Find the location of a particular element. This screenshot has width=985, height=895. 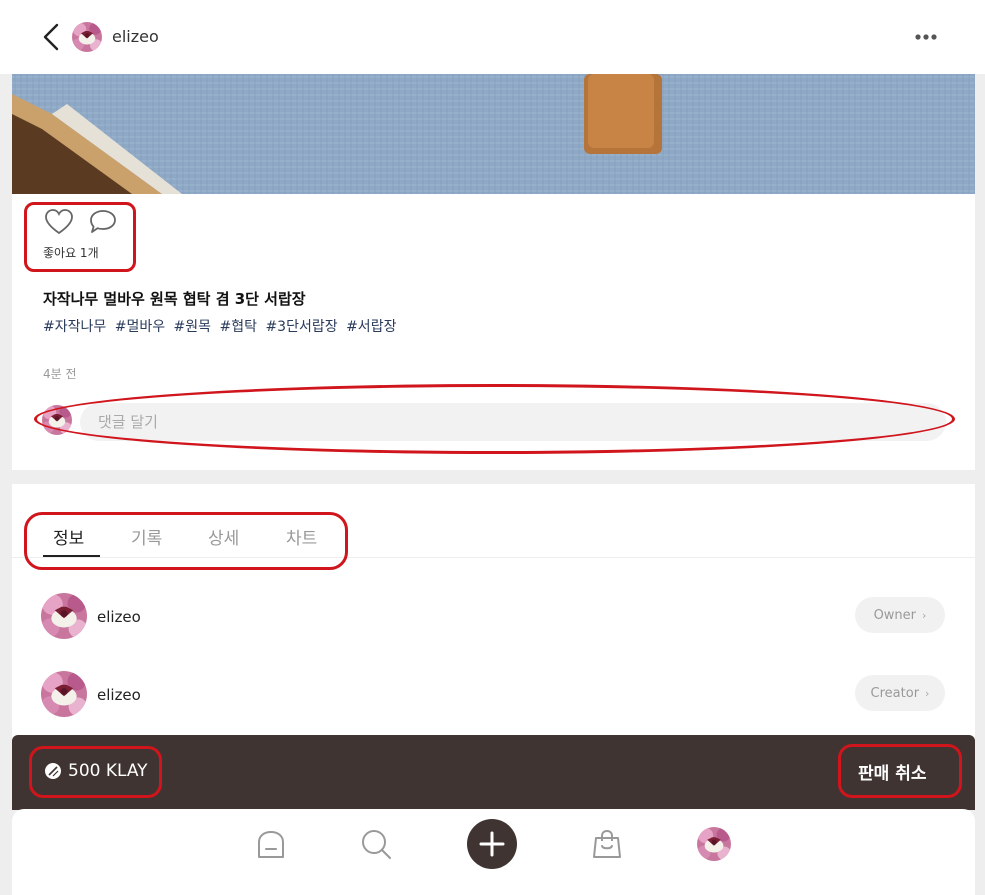

creator-badge: Creator › is located at coordinates (900, 693).